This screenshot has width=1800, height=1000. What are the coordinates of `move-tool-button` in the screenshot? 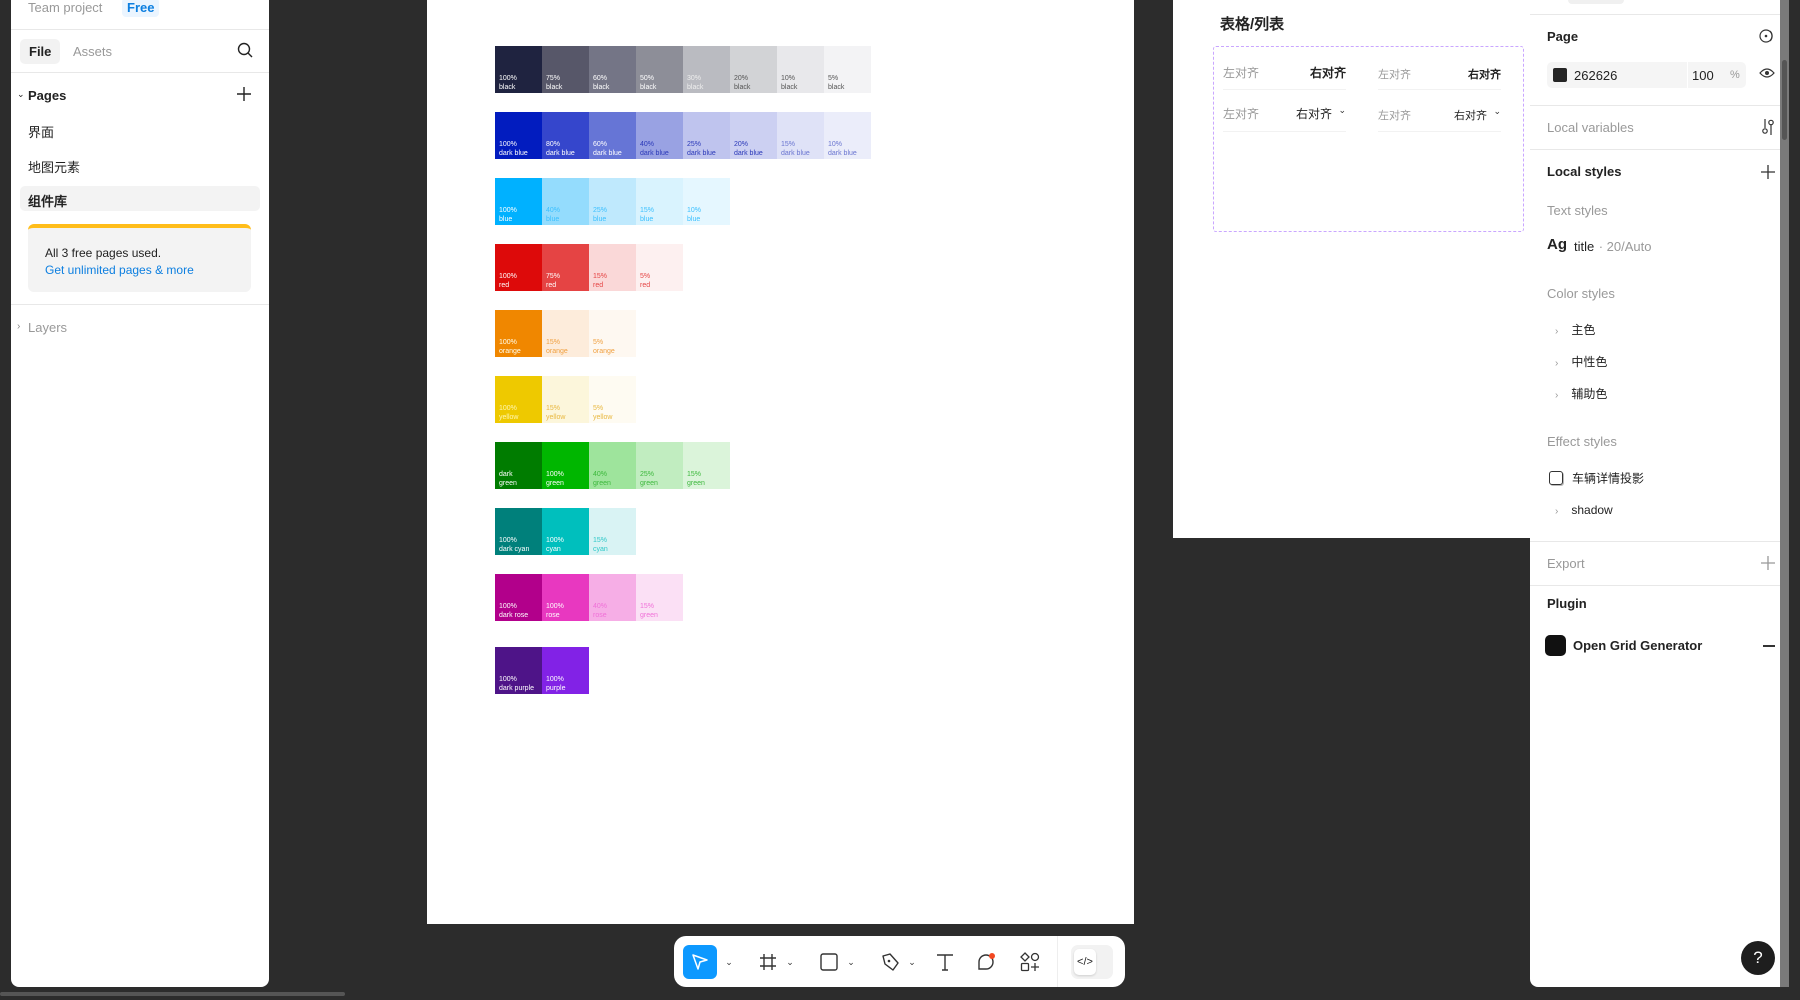 It's located at (700, 962).